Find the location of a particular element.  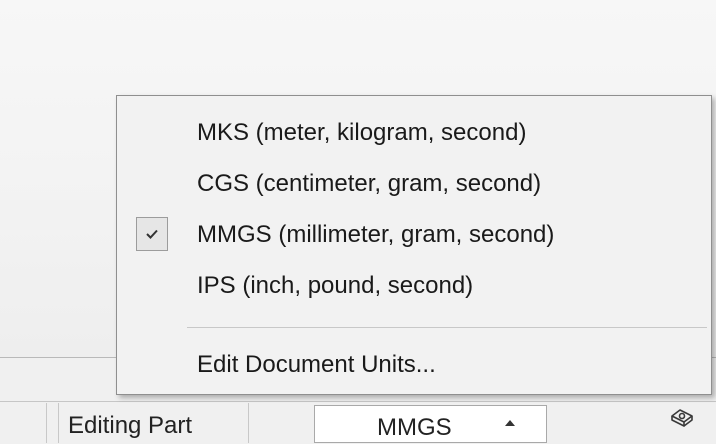

units-dropdown: MMGS is located at coordinates (430, 424).